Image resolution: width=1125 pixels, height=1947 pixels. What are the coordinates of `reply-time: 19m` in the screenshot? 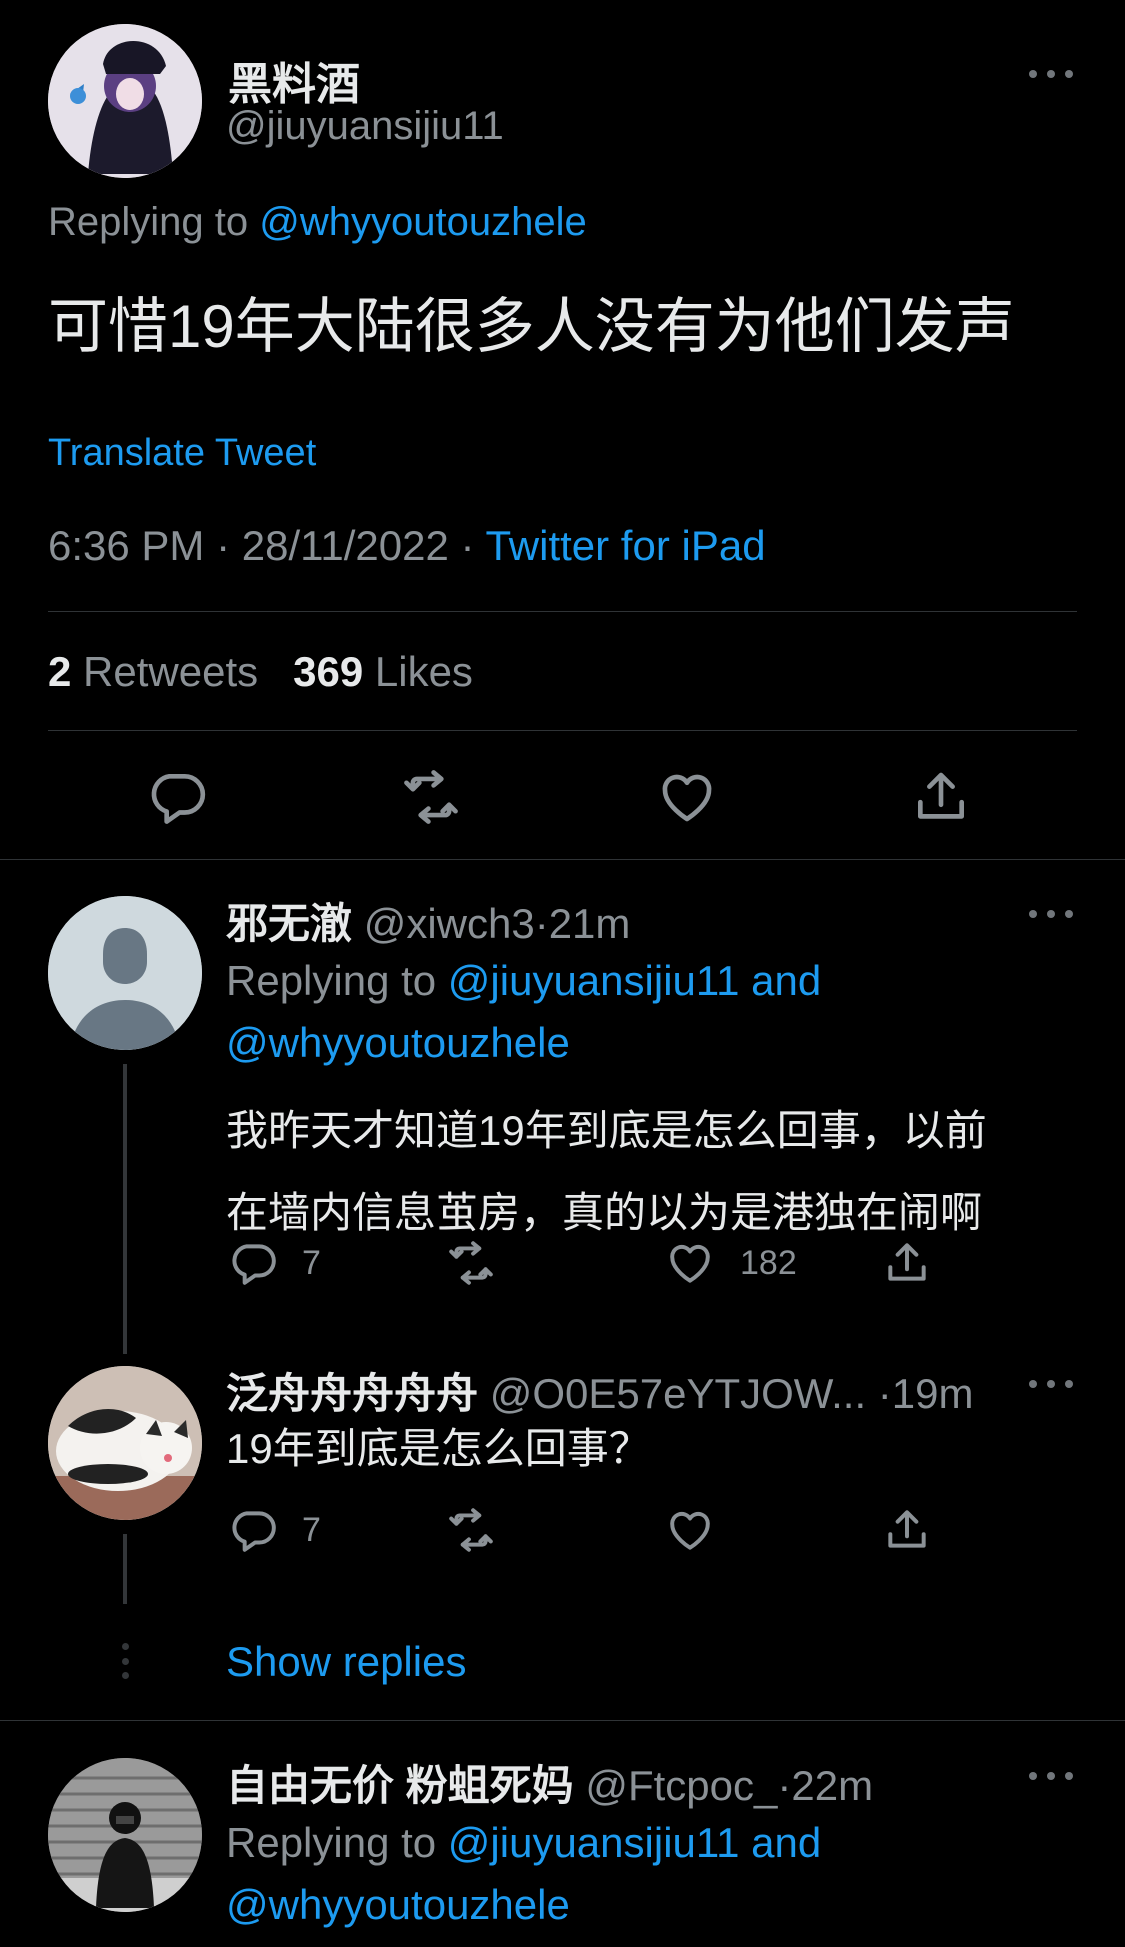 It's located at (932, 1393).